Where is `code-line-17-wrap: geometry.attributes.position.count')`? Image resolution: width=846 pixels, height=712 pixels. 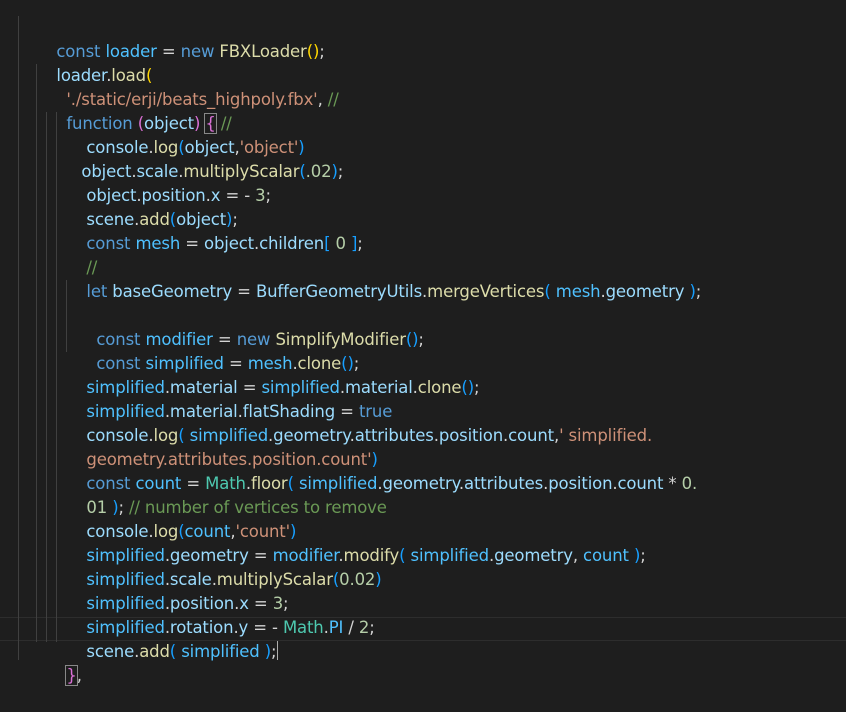 code-line-17-wrap: geometry.attributes.position.count') is located at coordinates (222, 446).